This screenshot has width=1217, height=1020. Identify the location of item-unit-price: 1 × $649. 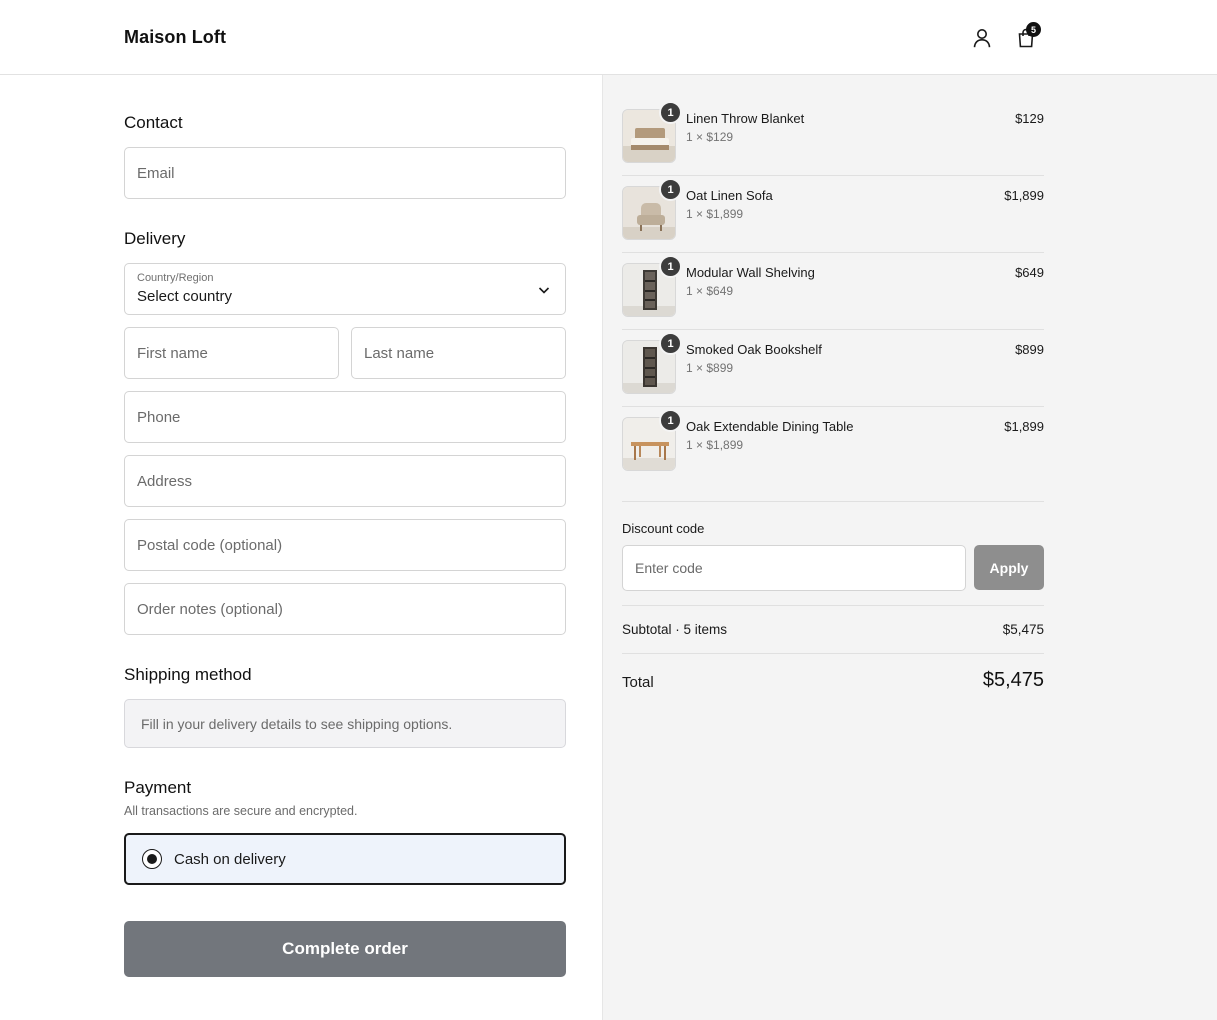
(710, 291).